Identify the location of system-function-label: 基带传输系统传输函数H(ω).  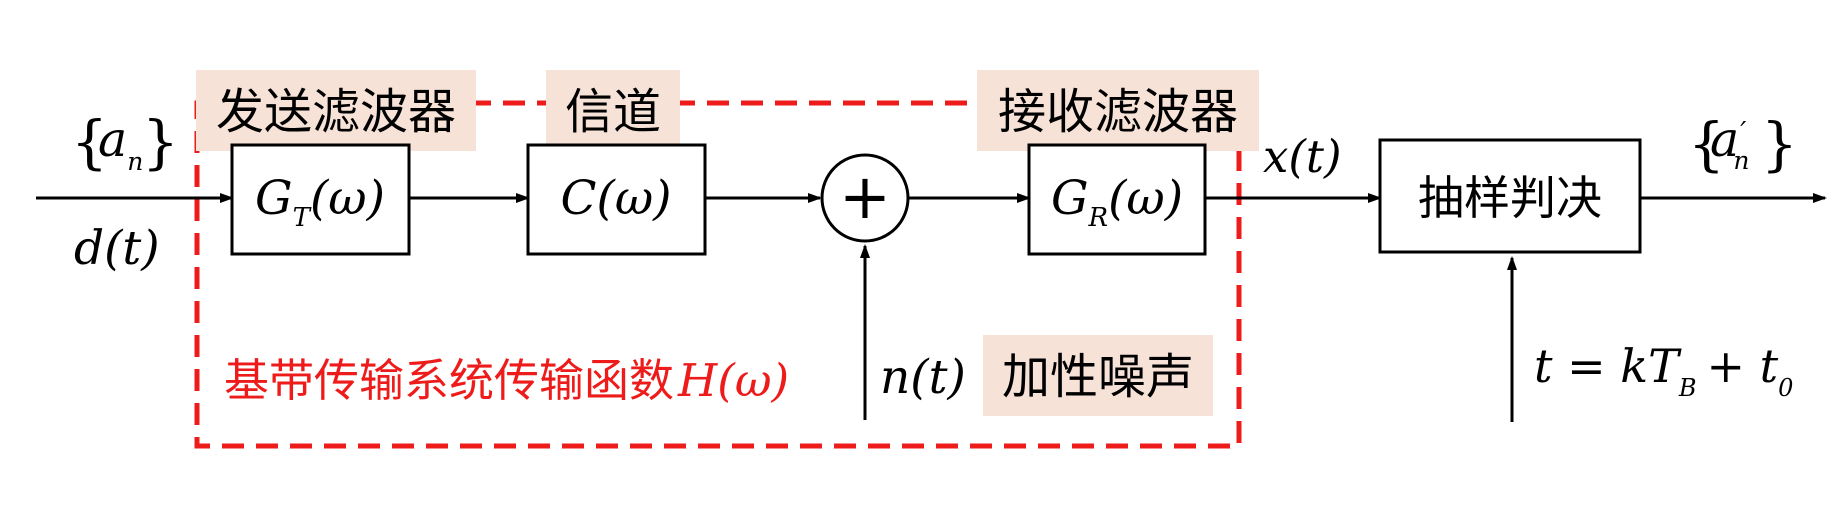
(506, 380).